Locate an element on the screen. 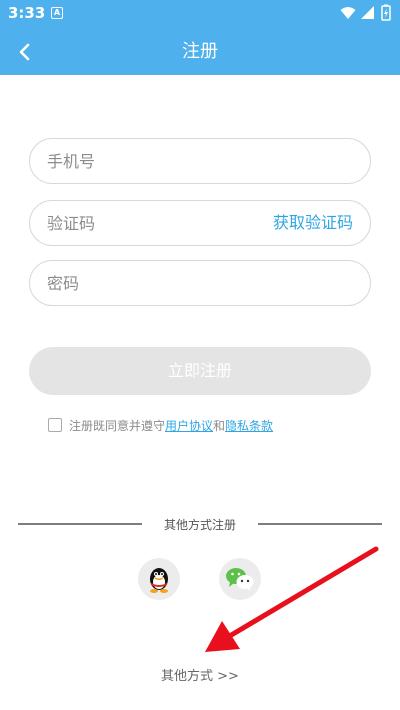  agreement-and: 和 is located at coordinates (219, 425).